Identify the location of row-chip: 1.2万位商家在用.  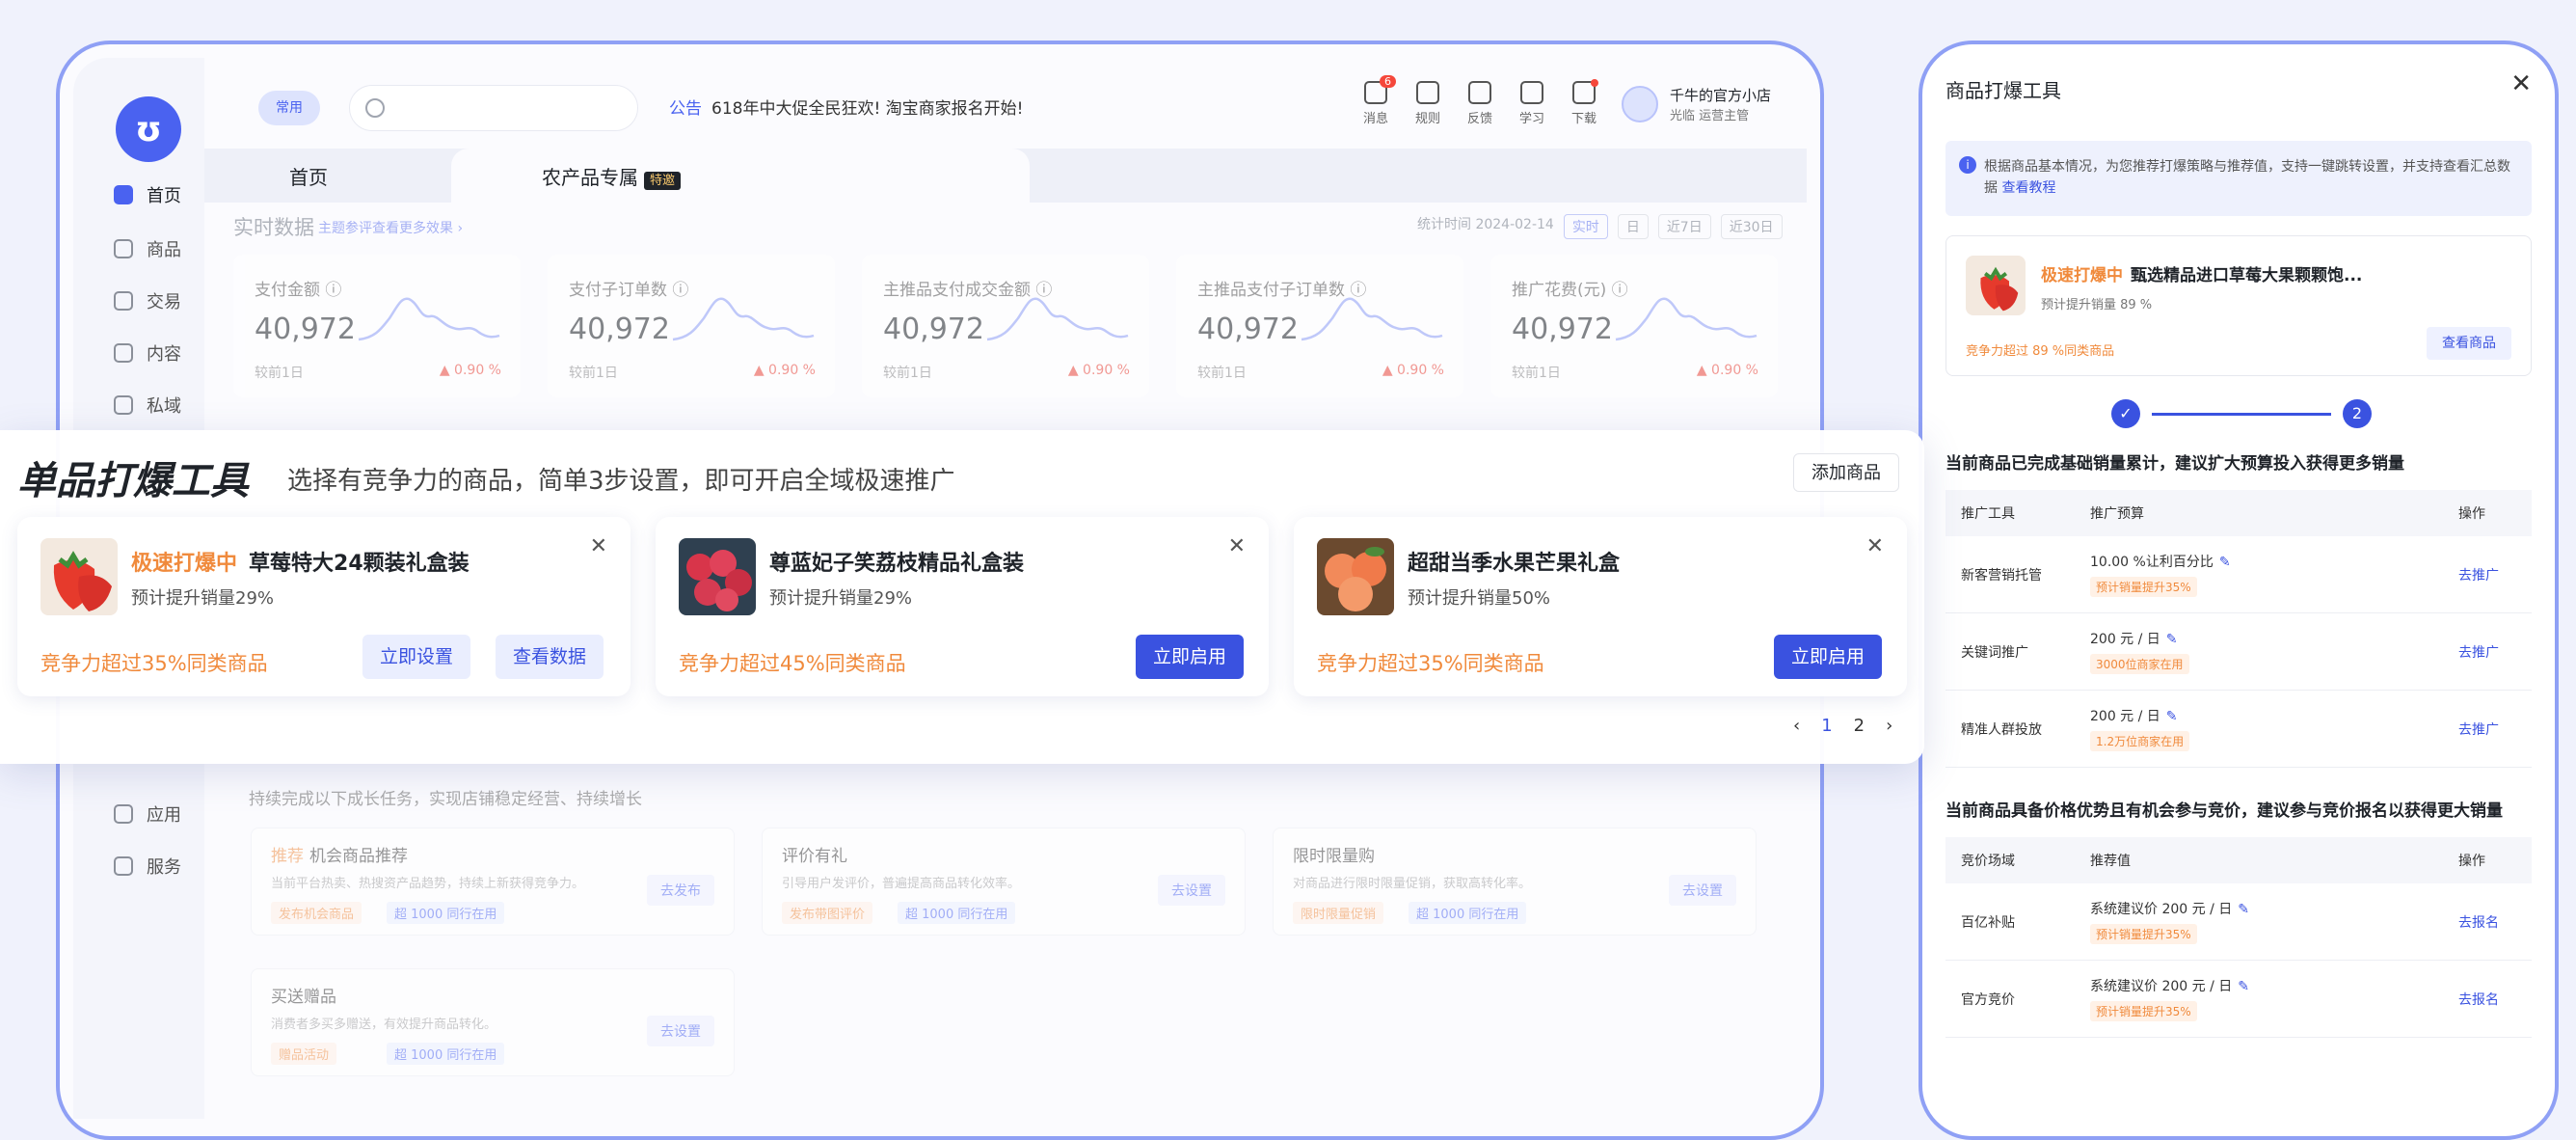
(2140, 741).